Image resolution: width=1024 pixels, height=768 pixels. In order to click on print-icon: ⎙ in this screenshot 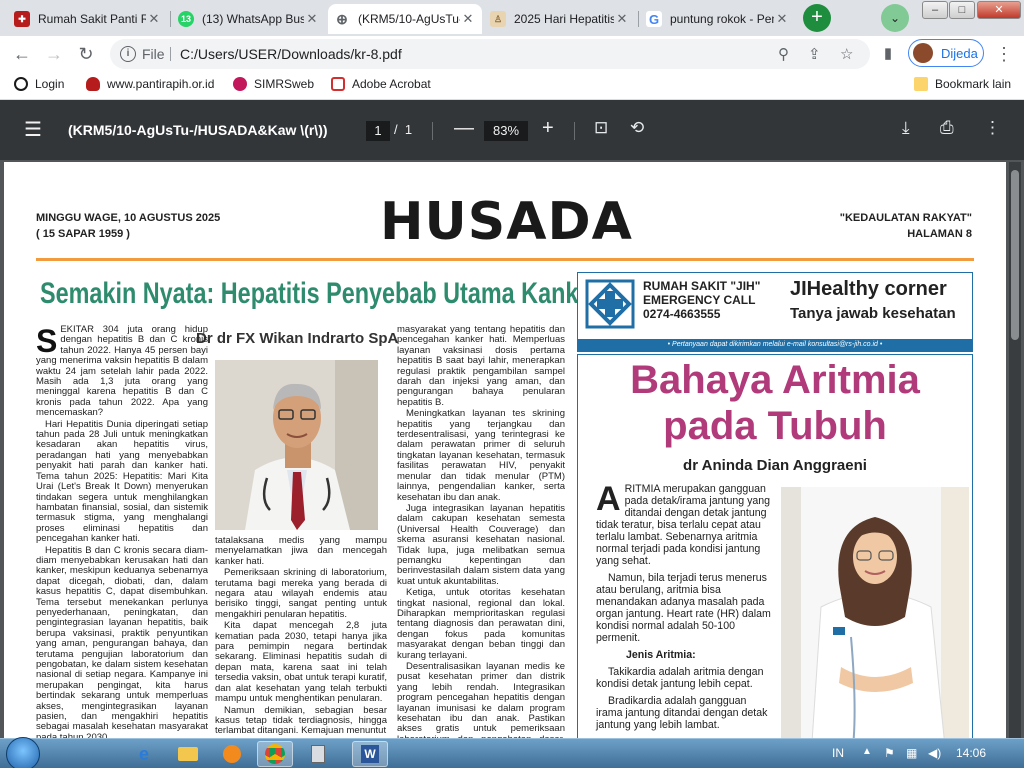, I will do `click(947, 128)`.